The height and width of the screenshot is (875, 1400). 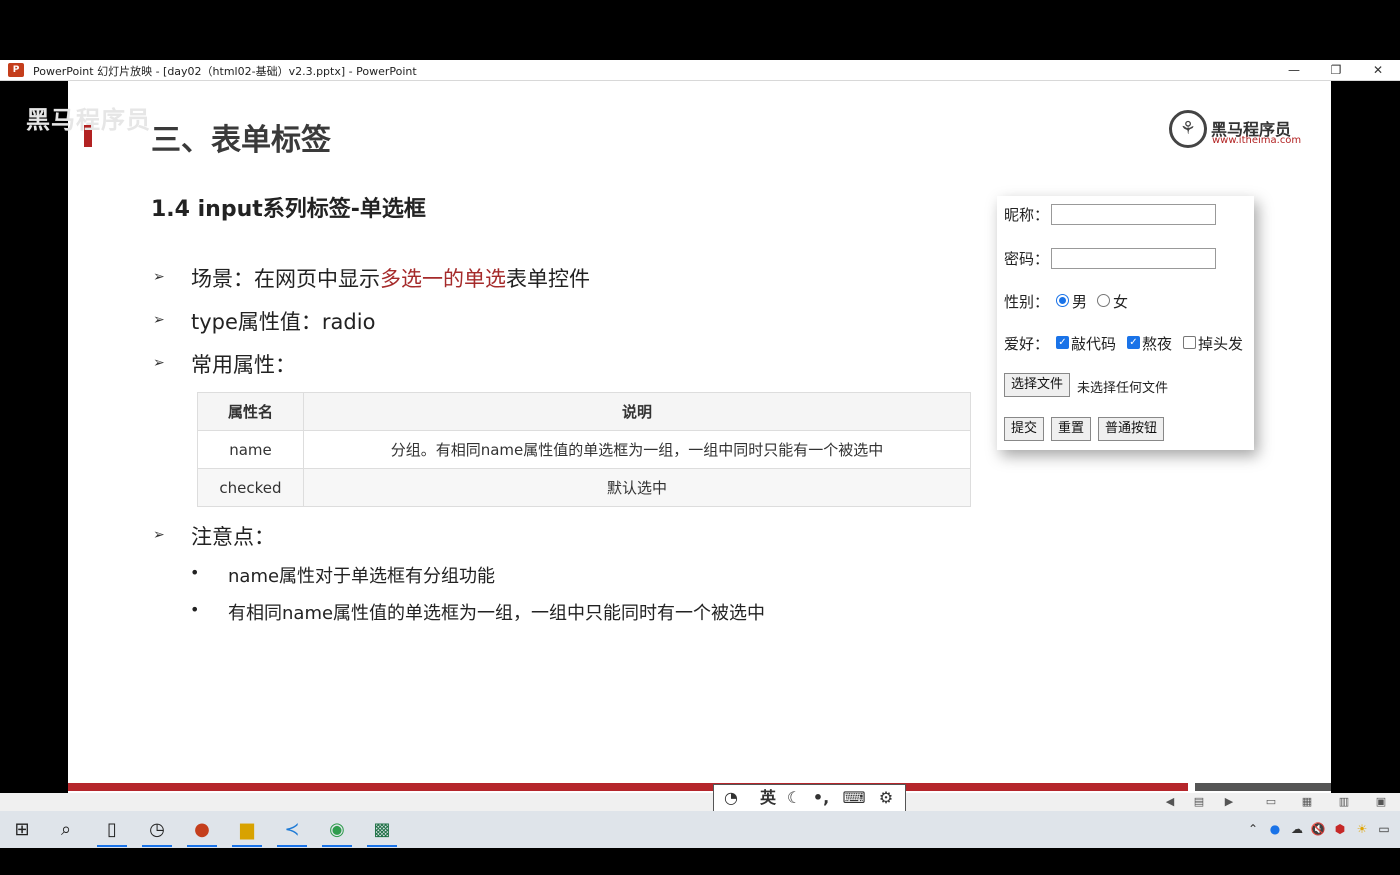 What do you see at coordinates (768, 798) in the screenshot?
I see `ime-mode-toggle: 英` at bounding box center [768, 798].